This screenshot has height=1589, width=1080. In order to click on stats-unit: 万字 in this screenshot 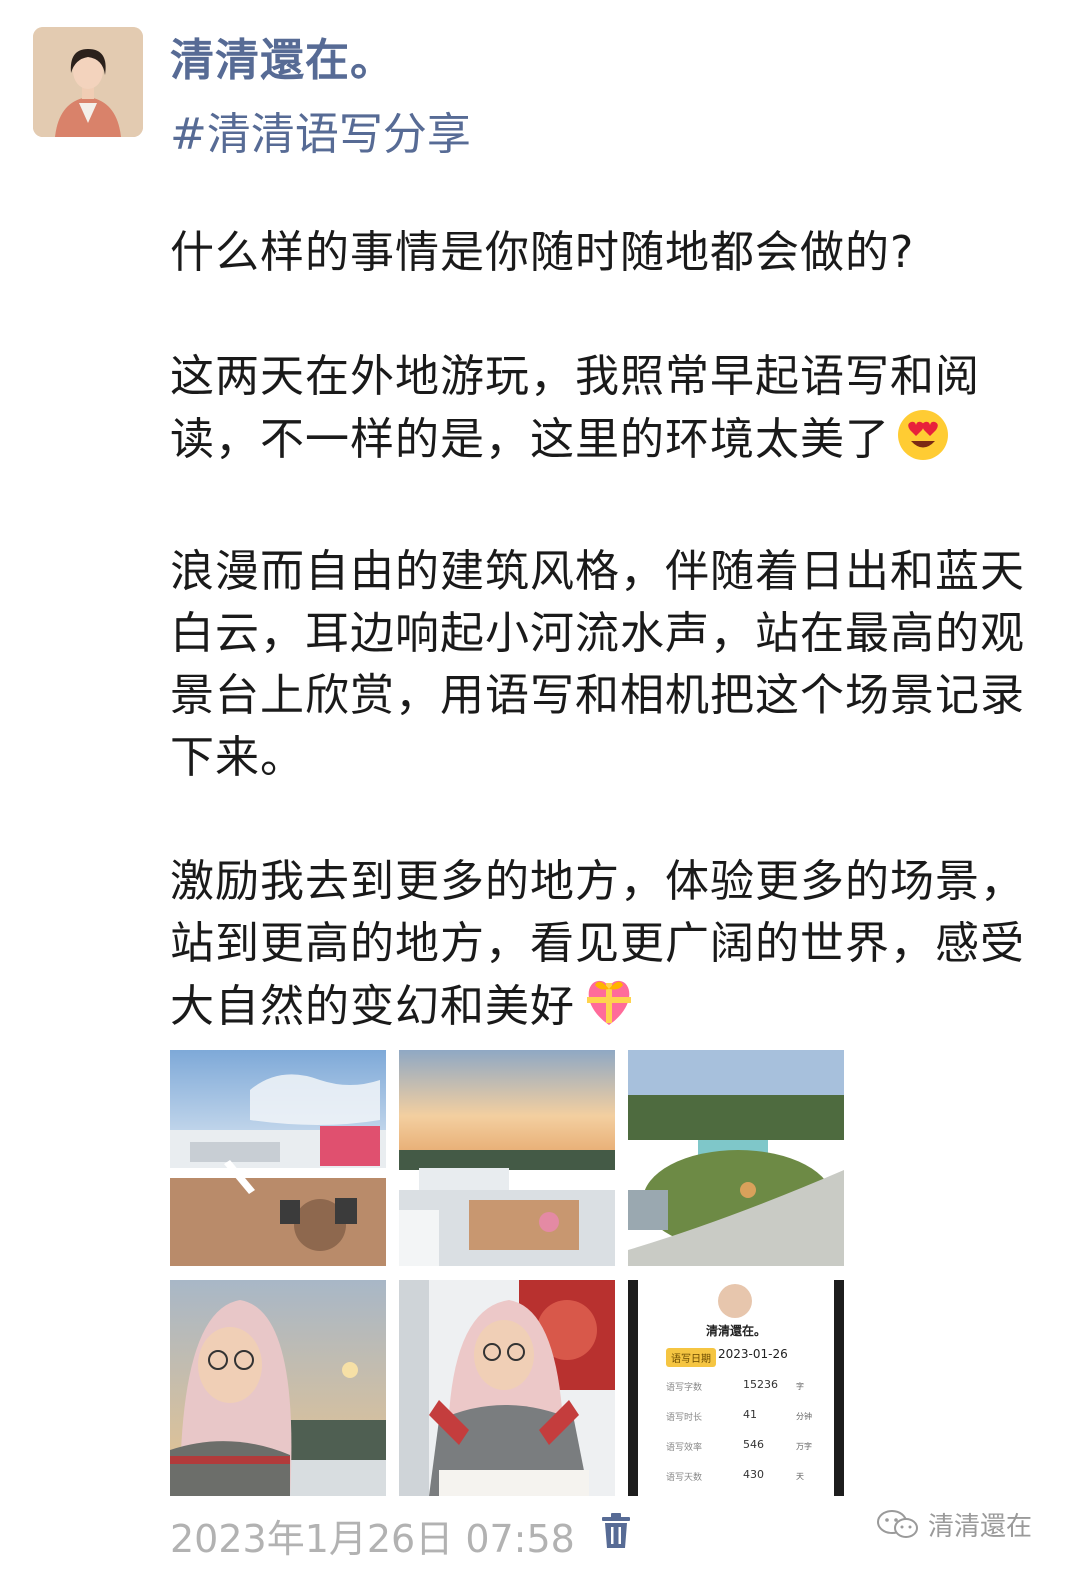, I will do `click(804, 1446)`.